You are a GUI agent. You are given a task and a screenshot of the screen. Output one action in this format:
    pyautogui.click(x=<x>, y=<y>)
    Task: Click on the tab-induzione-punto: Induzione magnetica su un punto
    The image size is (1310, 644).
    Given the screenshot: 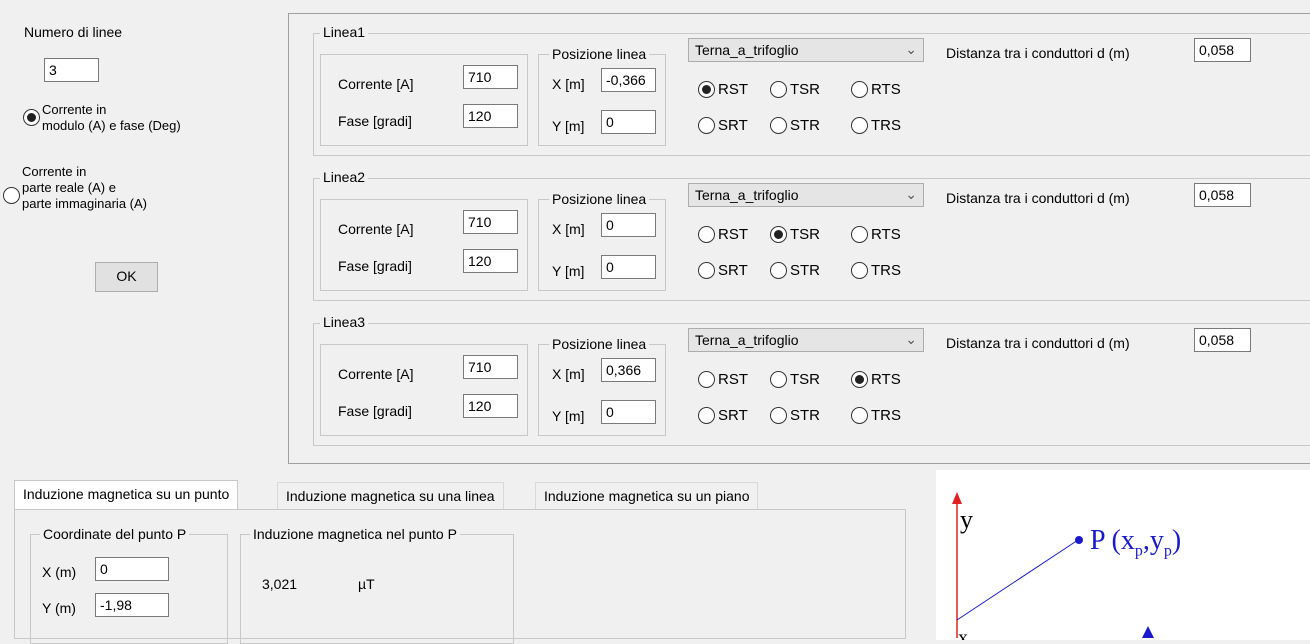 What is the action you would take?
    pyautogui.click(x=126, y=495)
    